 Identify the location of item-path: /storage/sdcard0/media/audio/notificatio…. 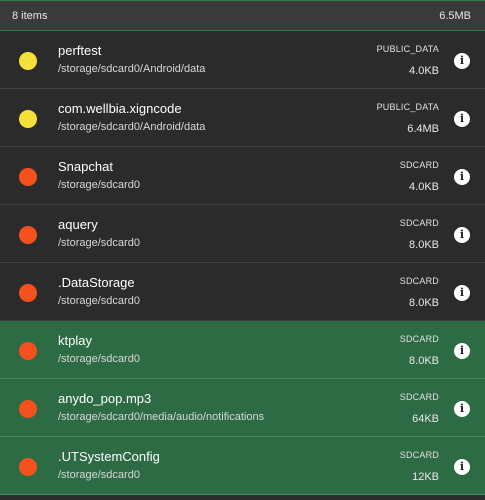
(161, 417).